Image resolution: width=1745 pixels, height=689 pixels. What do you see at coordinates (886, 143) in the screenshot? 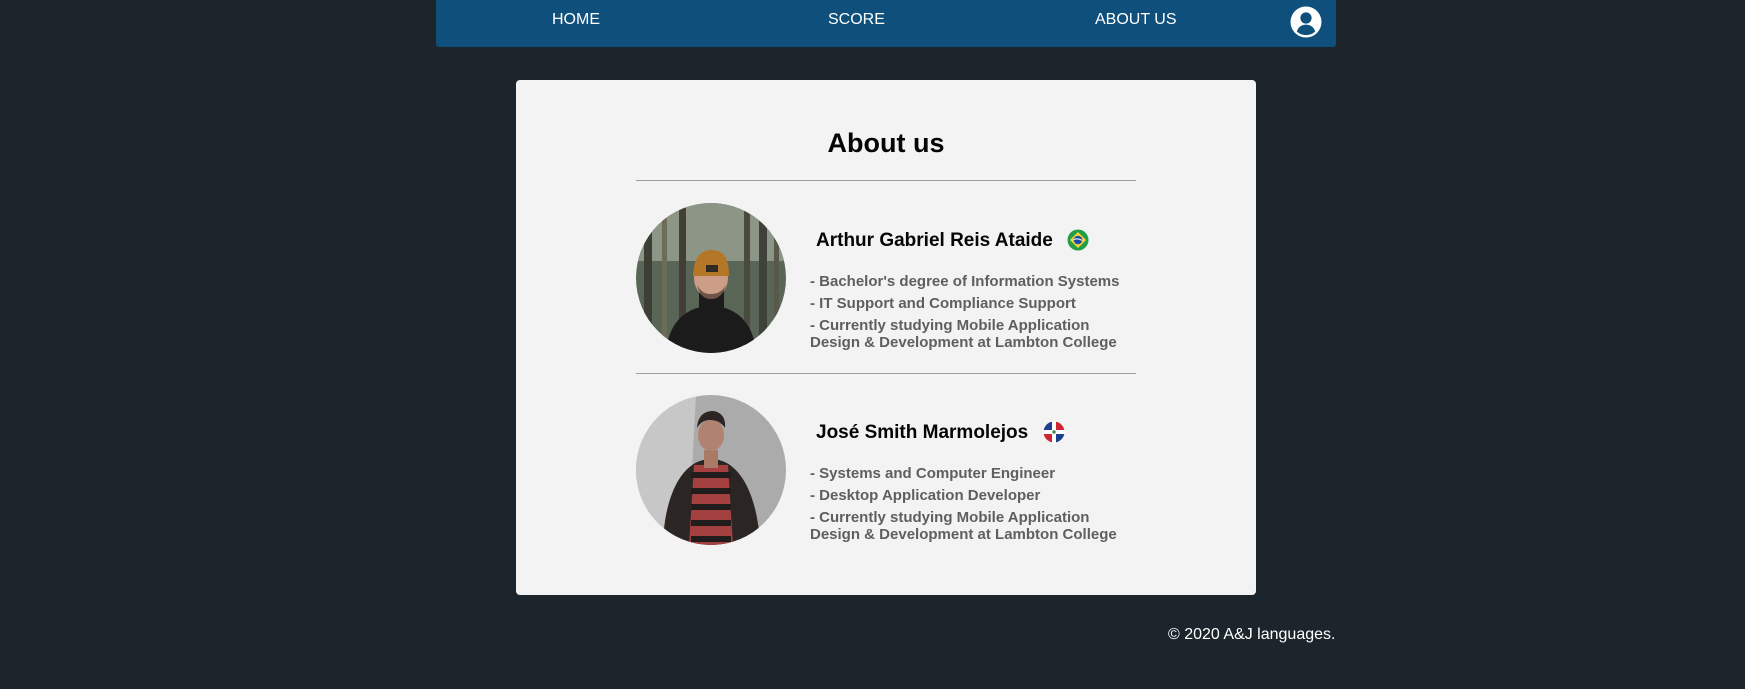
I see `page-title: About us` at bounding box center [886, 143].